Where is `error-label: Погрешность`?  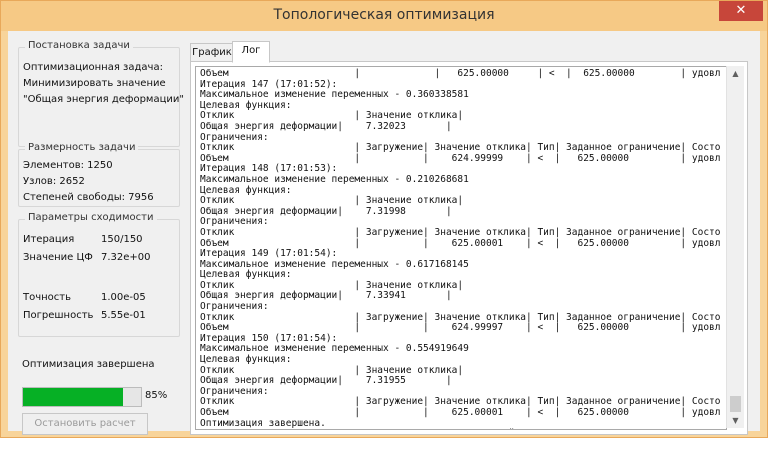
error-label: Погрешность is located at coordinates (58, 315).